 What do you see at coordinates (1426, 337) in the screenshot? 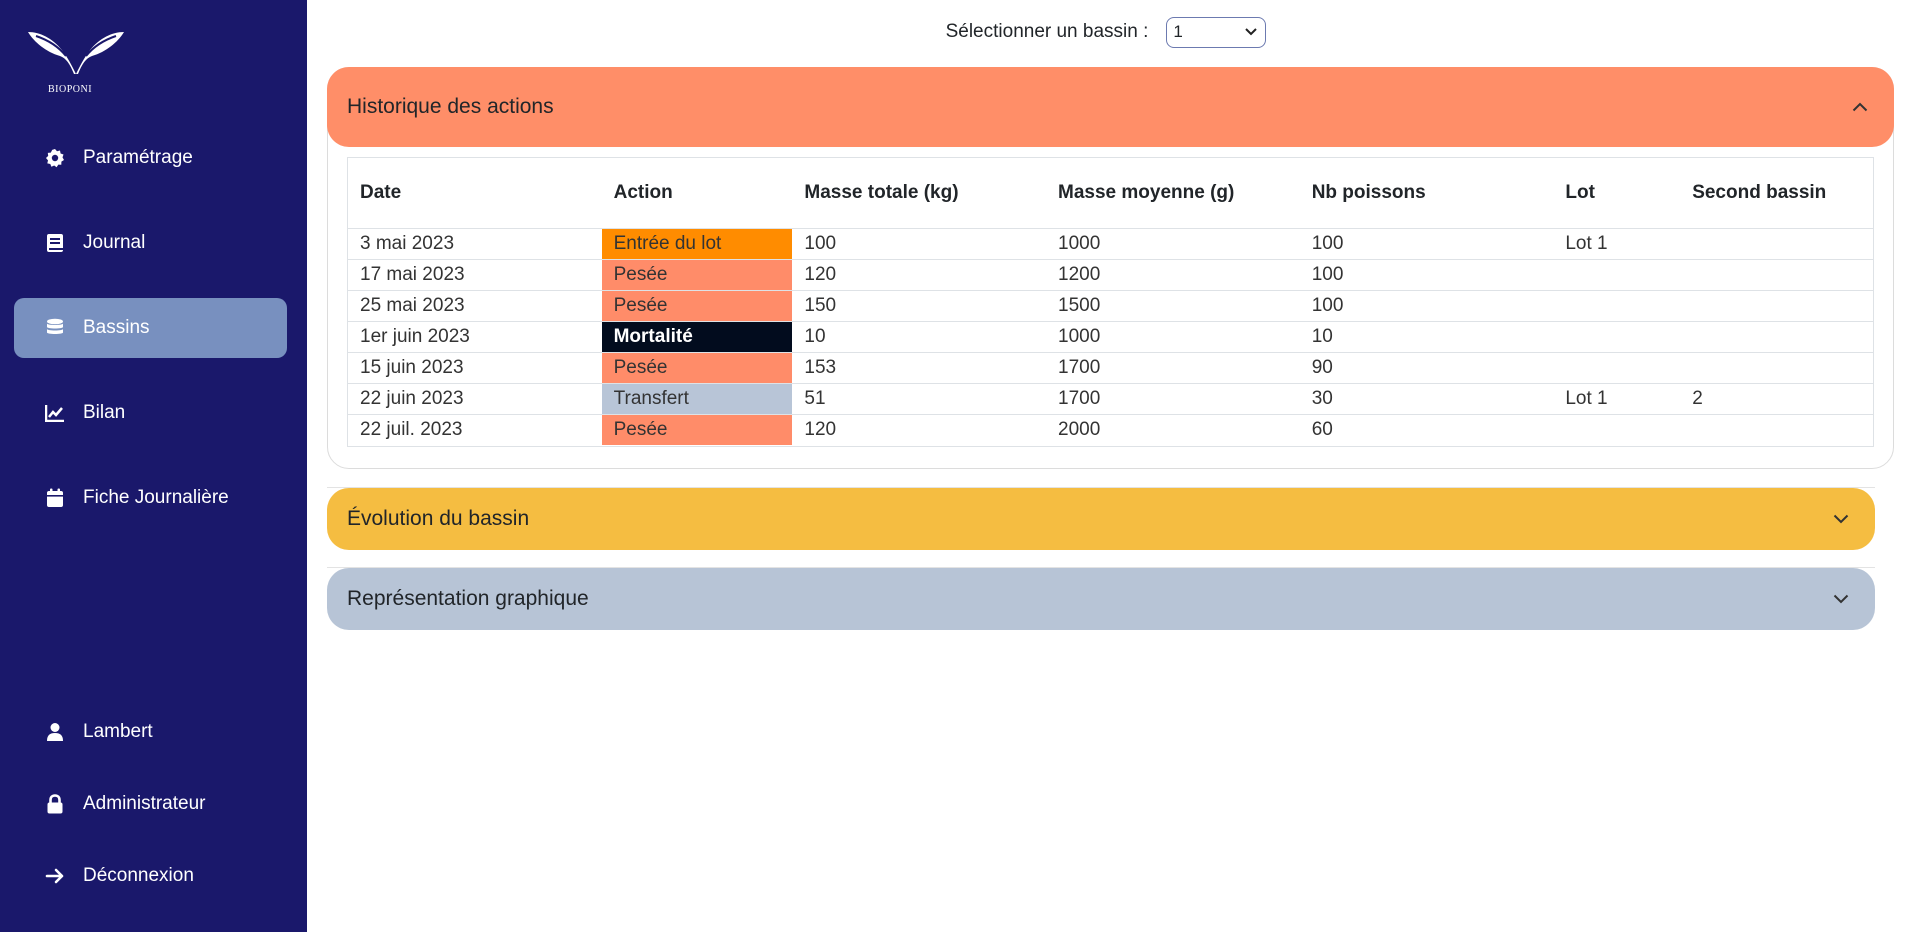
I see `cell-nb-poissons: 10` at bounding box center [1426, 337].